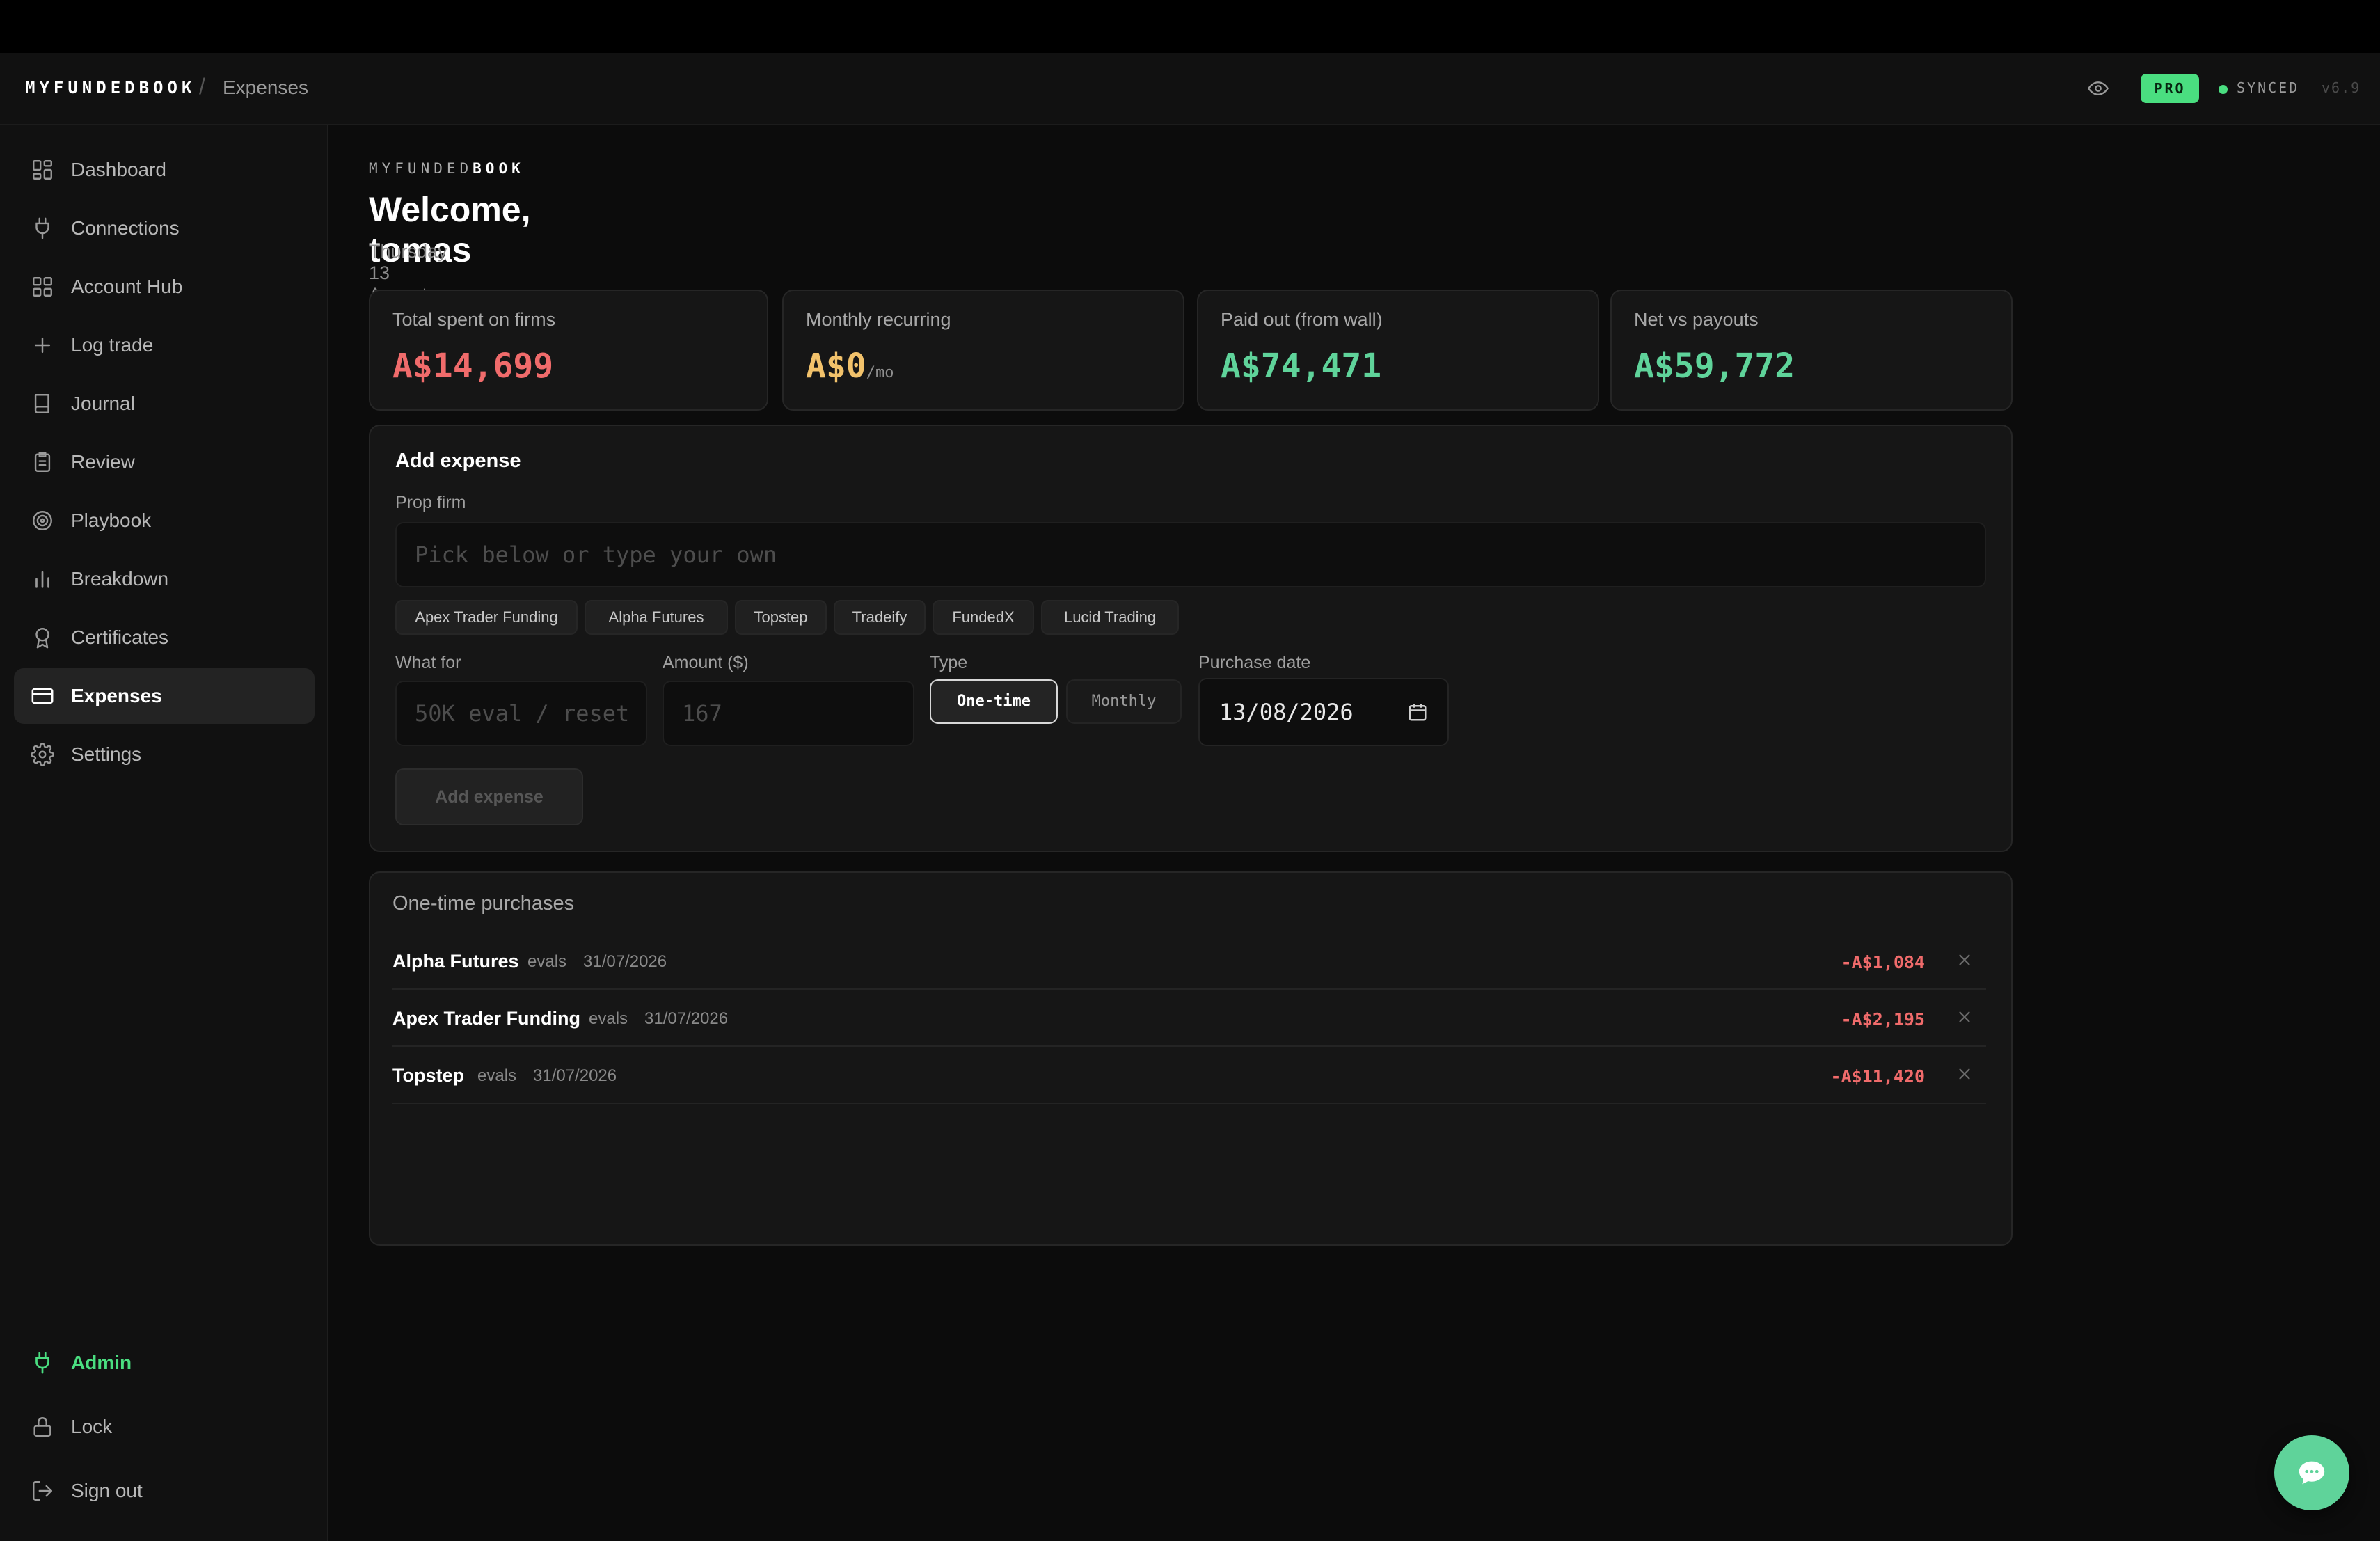 The image size is (2380, 1541). I want to click on chat-button, so click(2311, 1472).